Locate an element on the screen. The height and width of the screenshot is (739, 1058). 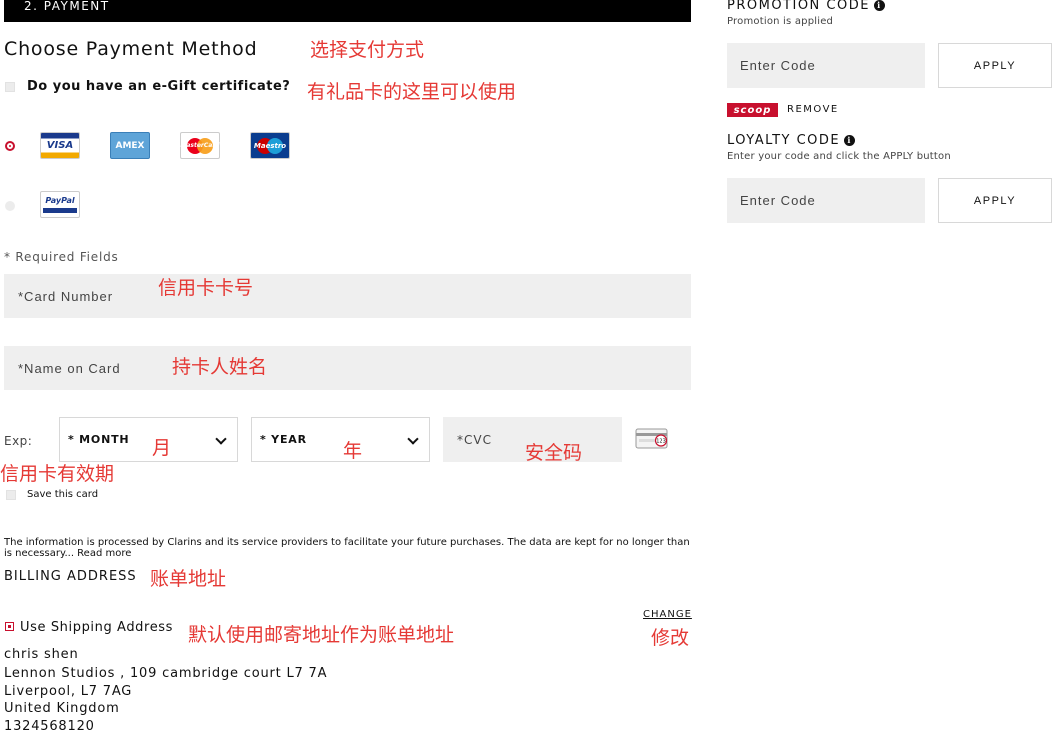
annotation-expiry: 信用卡有效期 is located at coordinates (57, 474).